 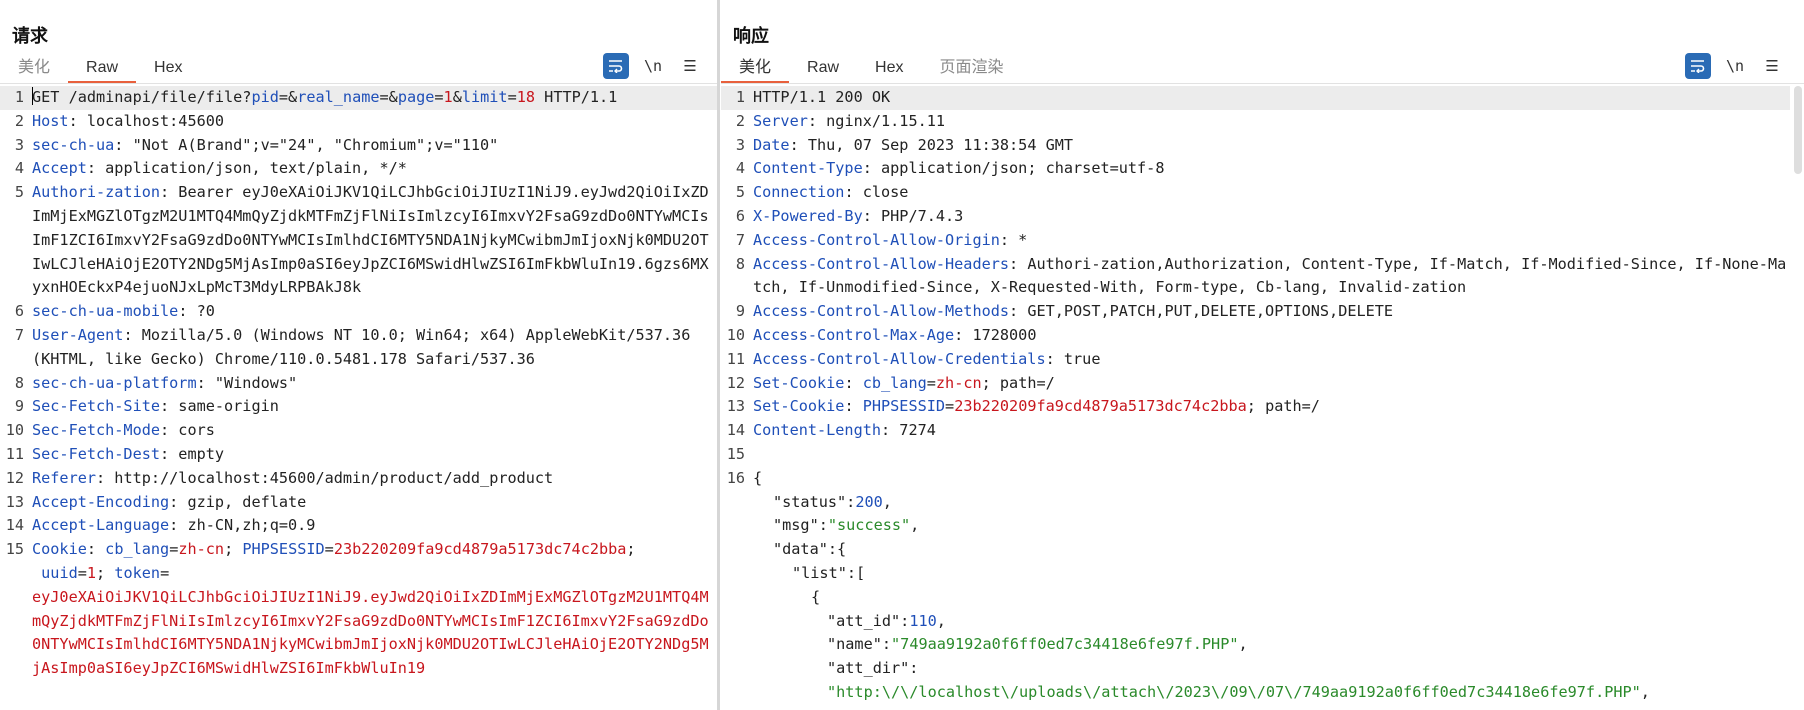 What do you see at coordinates (416, 97) in the screenshot?
I see `param-key: page` at bounding box center [416, 97].